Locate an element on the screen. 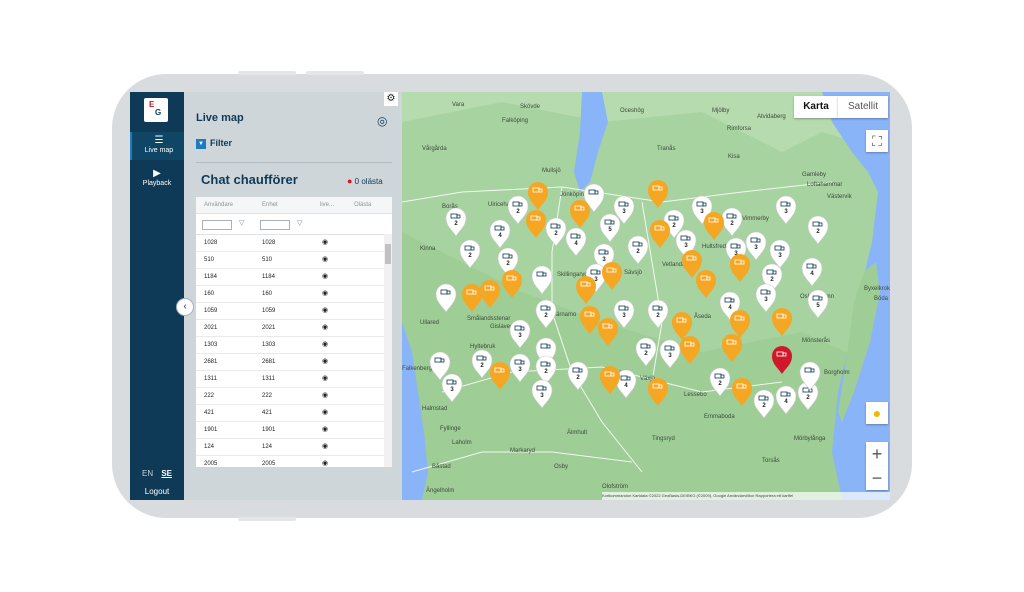 The image size is (1024, 592). scrollbar-thumb is located at coordinates (388, 254).